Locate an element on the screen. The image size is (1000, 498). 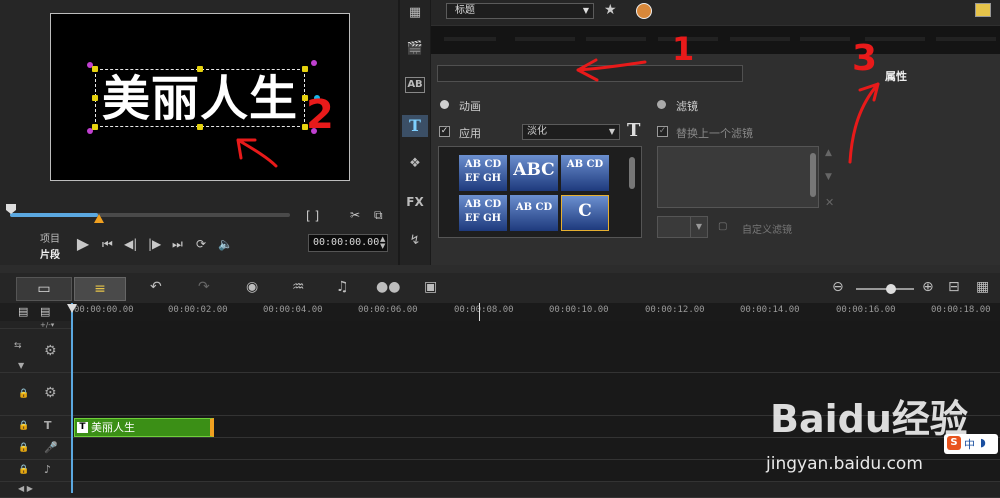
ime-mode: 中 is located at coordinates (969, 444).